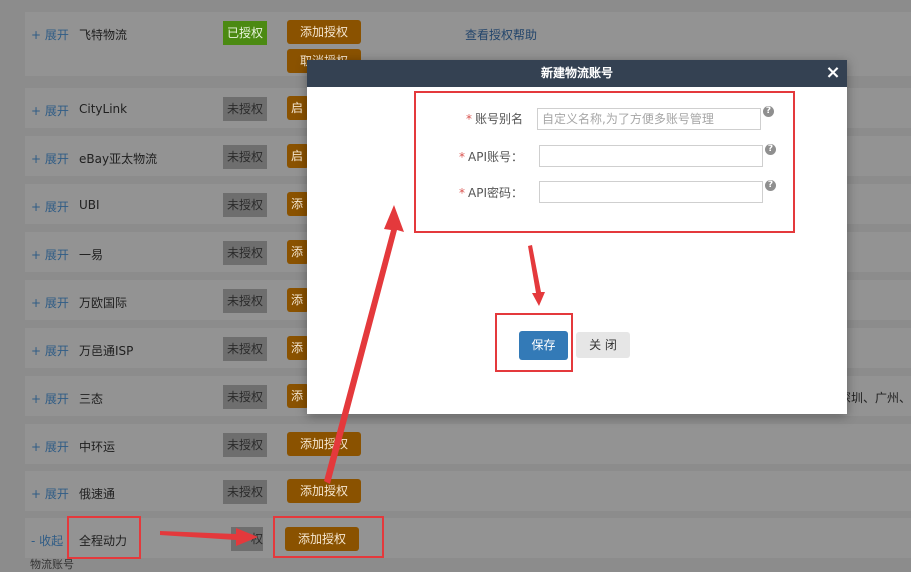 The image size is (911, 572). What do you see at coordinates (364, 344) in the screenshot?
I see `arrow-up-icon` at bounding box center [364, 344].